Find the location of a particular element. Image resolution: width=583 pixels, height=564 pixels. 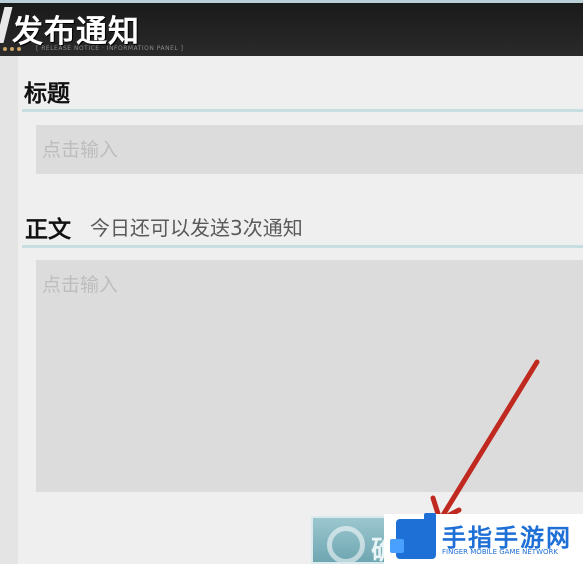

site-watermark: 手指手游网 FINGER MOBILE GAME NETWORK is located at coordinates (483, 538).